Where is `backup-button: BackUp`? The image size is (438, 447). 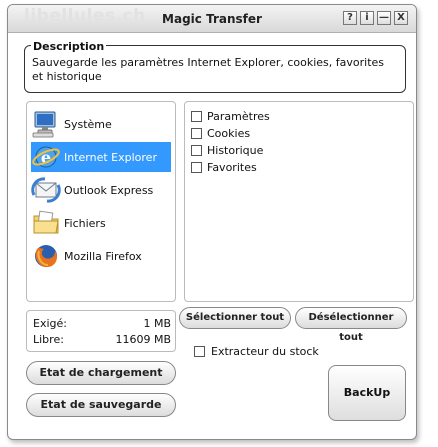
backup-button: BackUp is located at coordinates (367, 393).